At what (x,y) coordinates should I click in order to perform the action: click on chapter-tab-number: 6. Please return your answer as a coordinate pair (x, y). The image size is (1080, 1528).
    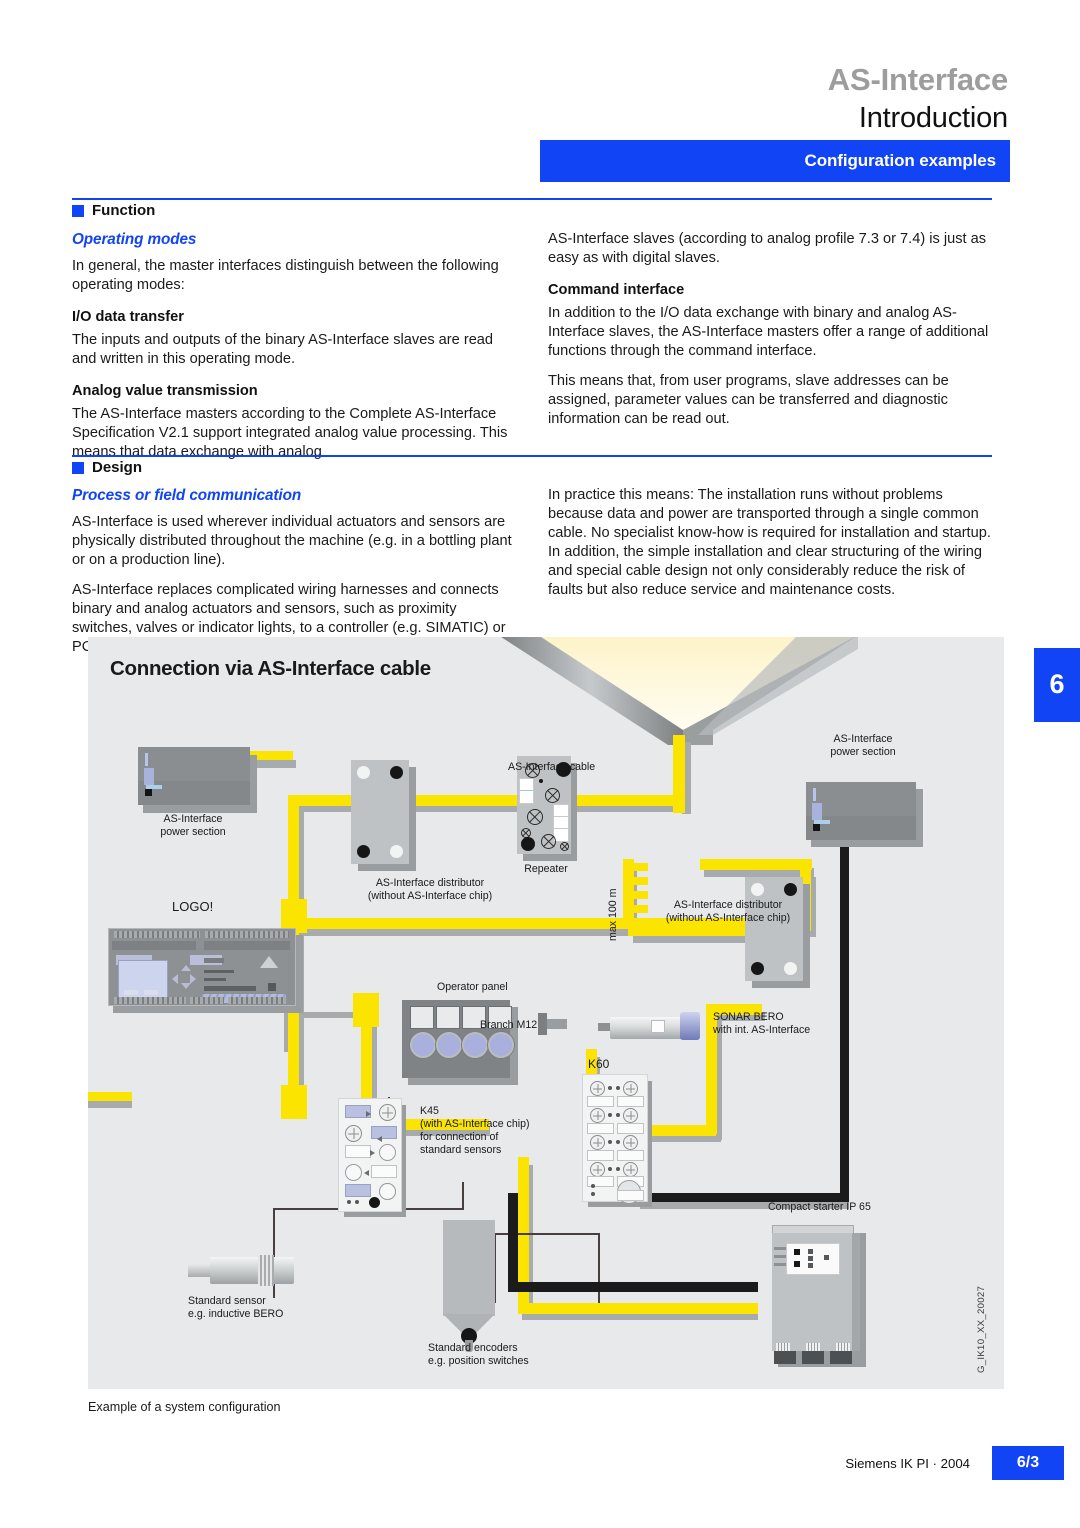
    Looking at the image, I should click on (1057, 684).